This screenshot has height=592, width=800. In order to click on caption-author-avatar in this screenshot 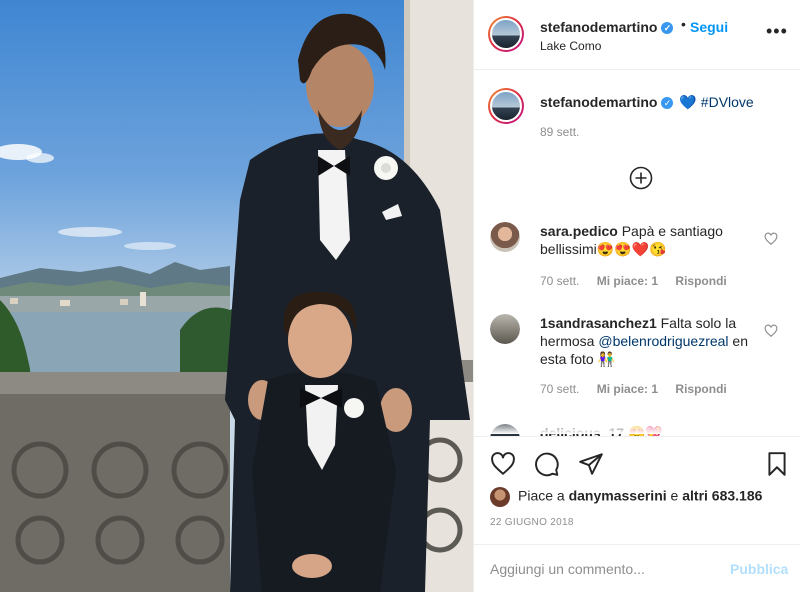, I will do `click(506, 106)`.